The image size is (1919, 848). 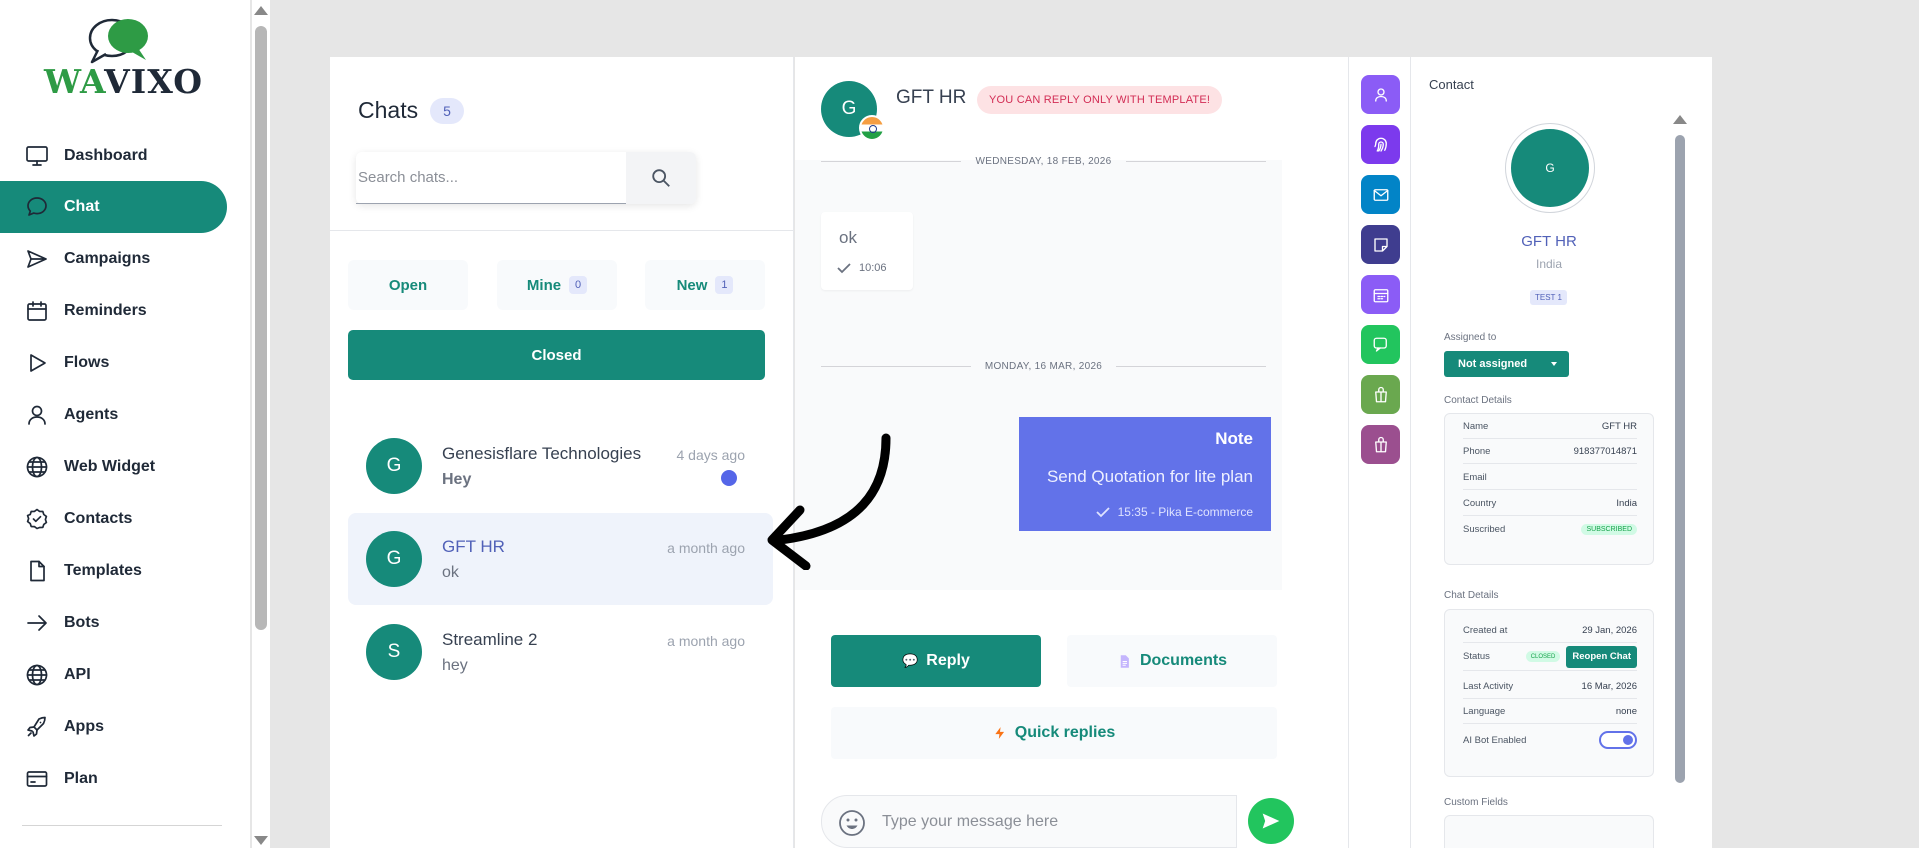 What do you see at coordinates (37, 415) in the screenshot?
I see `user-icon` at bounding box center [37, 415].